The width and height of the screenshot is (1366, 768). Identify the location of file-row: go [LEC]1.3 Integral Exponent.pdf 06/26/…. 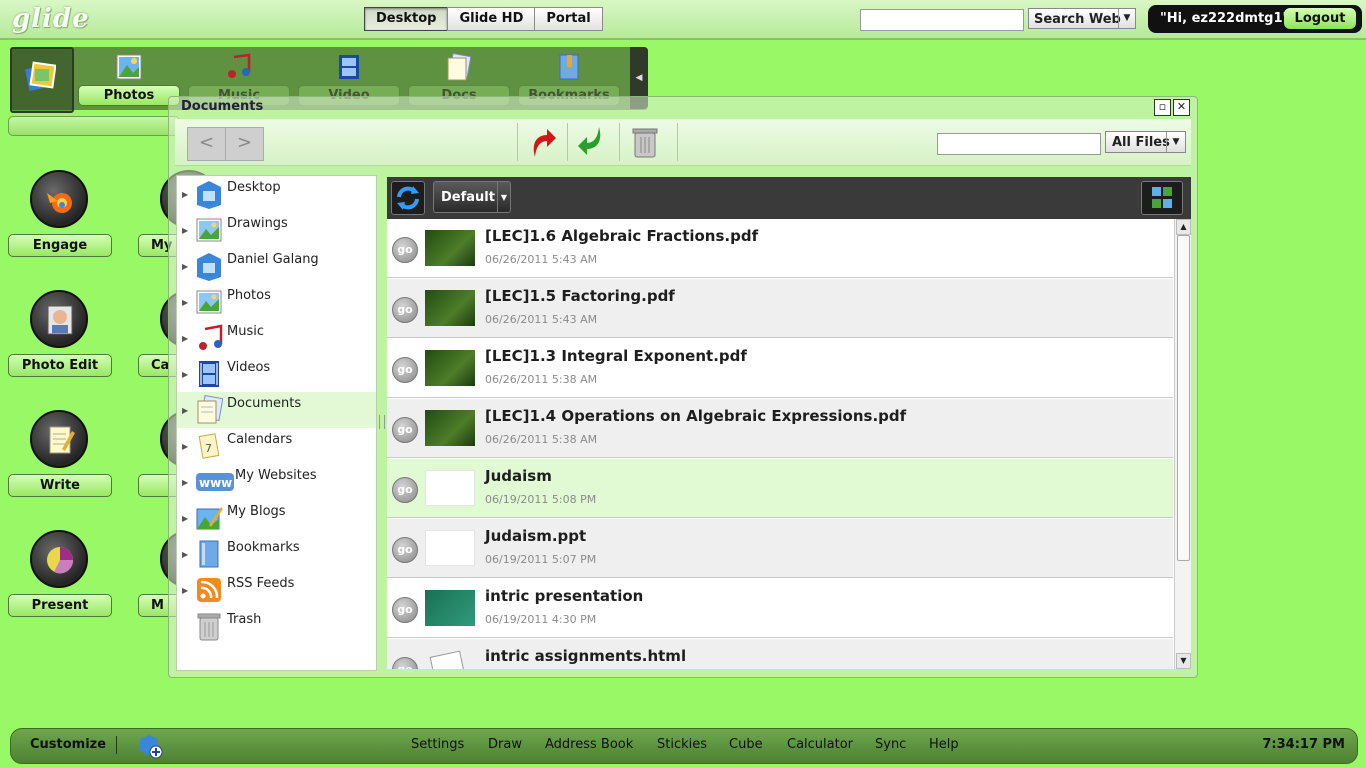
(780, 368).